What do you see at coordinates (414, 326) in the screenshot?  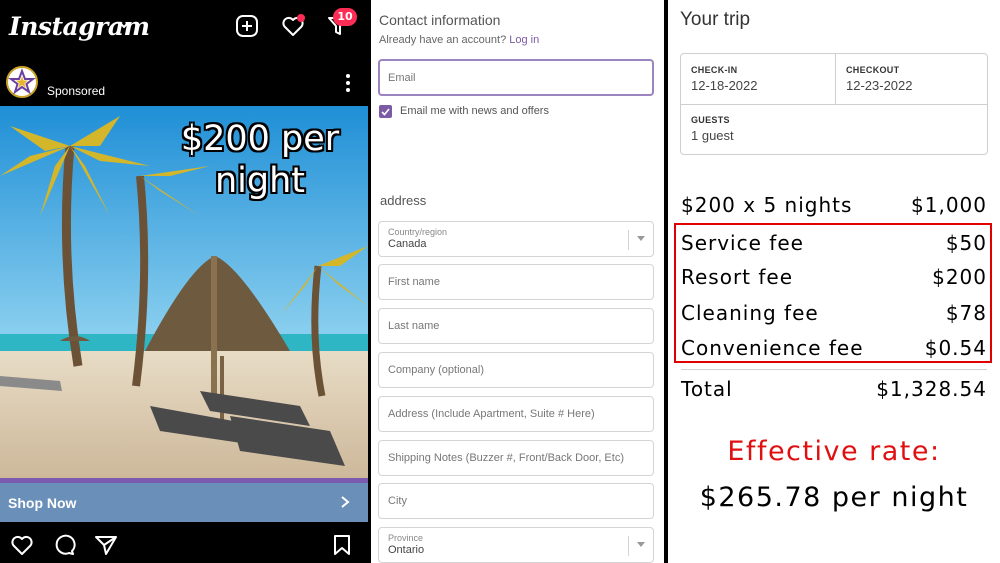 I see `last-name-placeholder: Last name` at bounding box center [414, 326].